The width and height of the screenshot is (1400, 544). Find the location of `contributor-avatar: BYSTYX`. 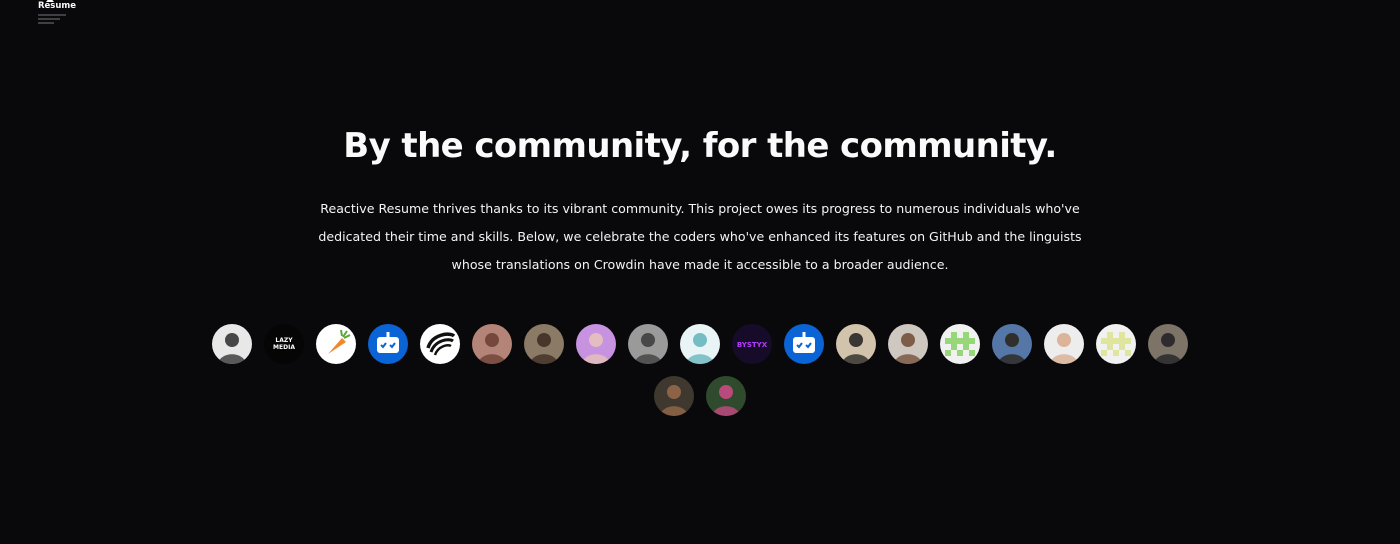

contributor-avatar: BYSTYX is located at coordinates (752, 344).